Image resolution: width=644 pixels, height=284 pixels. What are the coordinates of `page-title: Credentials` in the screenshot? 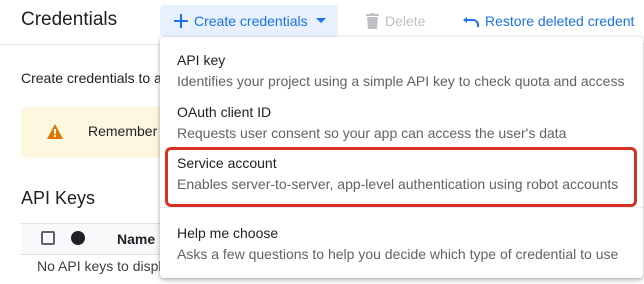 It's located at (69, 19).